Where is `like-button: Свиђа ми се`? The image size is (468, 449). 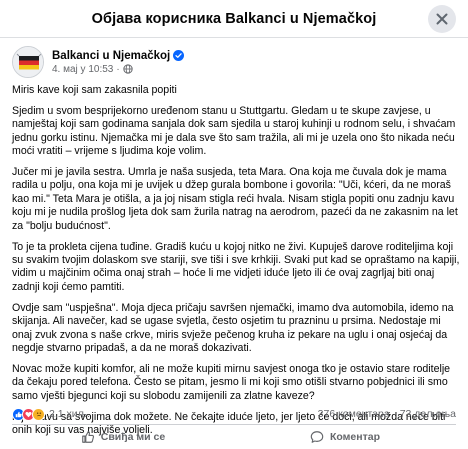
like-button: Свиђа ми се is located at coordinates (123, 437).